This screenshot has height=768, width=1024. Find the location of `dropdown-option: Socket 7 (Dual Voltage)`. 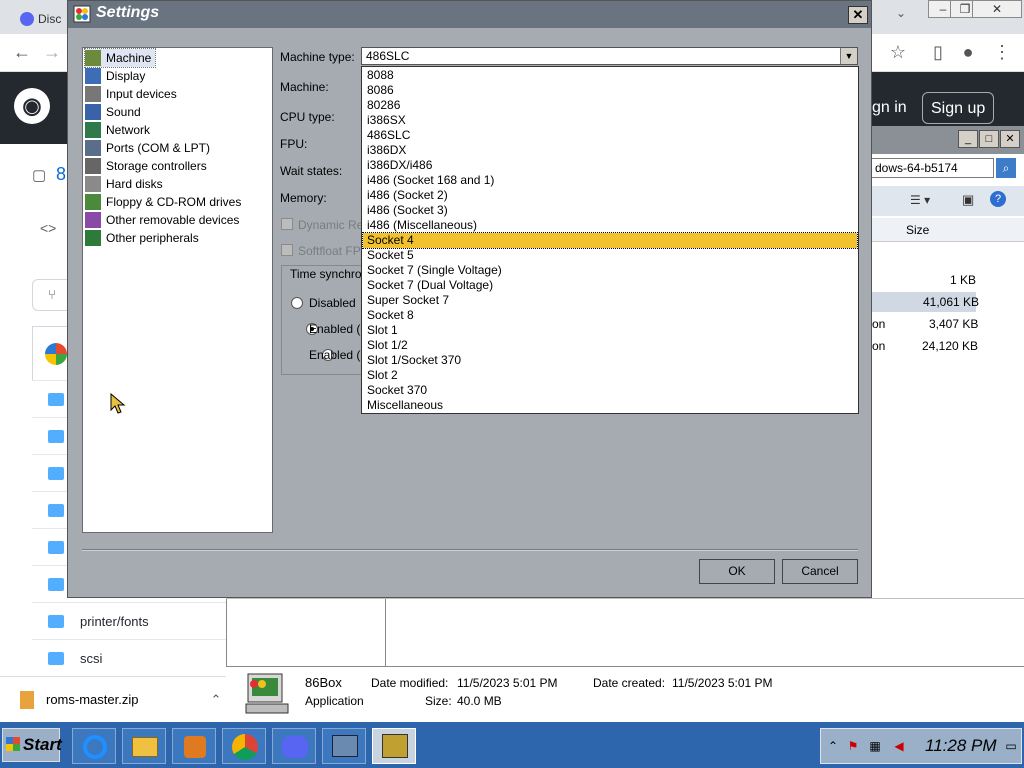

dropdown-option: Socket 7 (Dual Voltage) is located at coordinates (610, 285).